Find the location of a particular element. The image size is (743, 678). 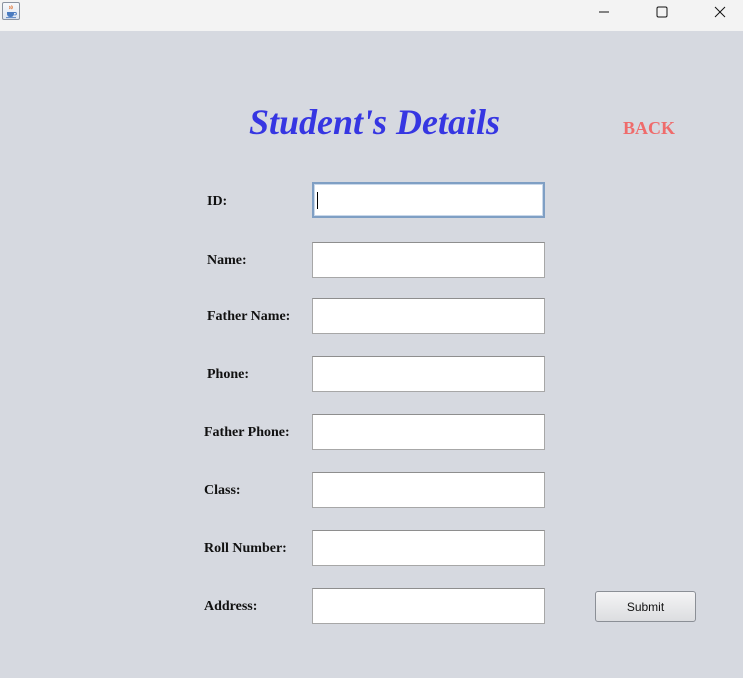

father-phone-label: Father Phone: is located at coordinates (247, 432).